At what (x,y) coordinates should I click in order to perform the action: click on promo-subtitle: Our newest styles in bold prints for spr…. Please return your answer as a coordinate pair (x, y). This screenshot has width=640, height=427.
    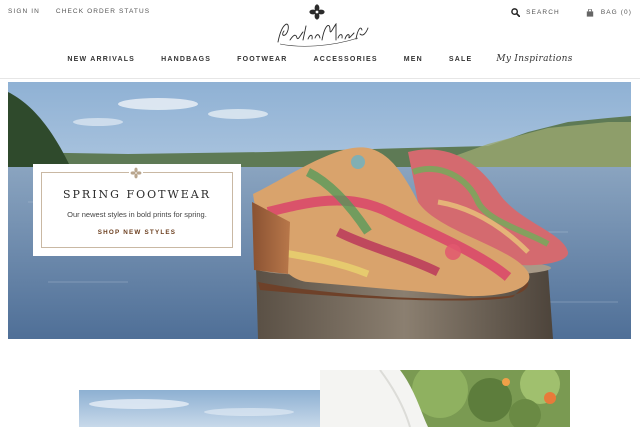
    Looking at the image, I should click on (137, 214).